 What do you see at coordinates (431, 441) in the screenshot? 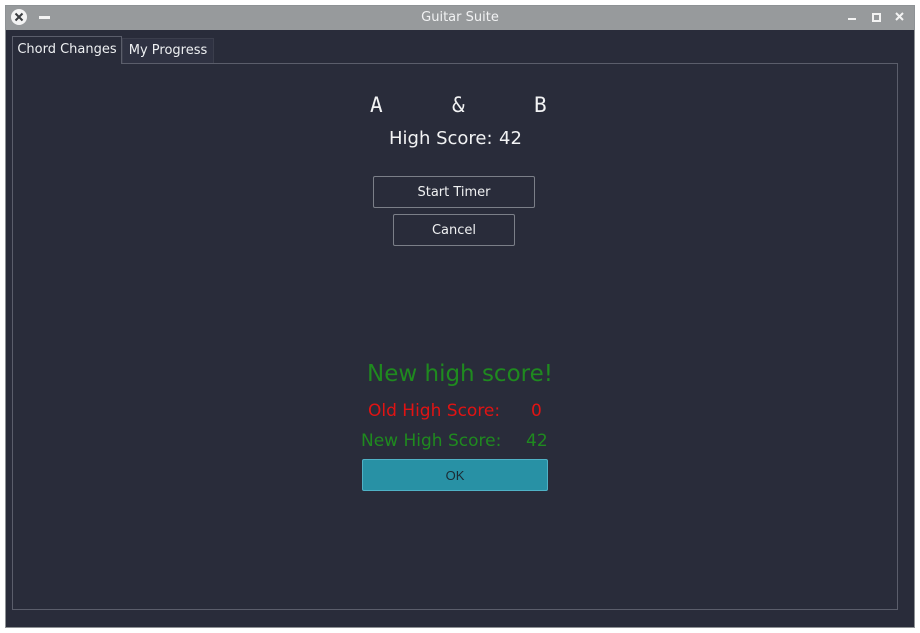
I see `new-high-score-label: New High Score:` at bounding box center [431, 441].